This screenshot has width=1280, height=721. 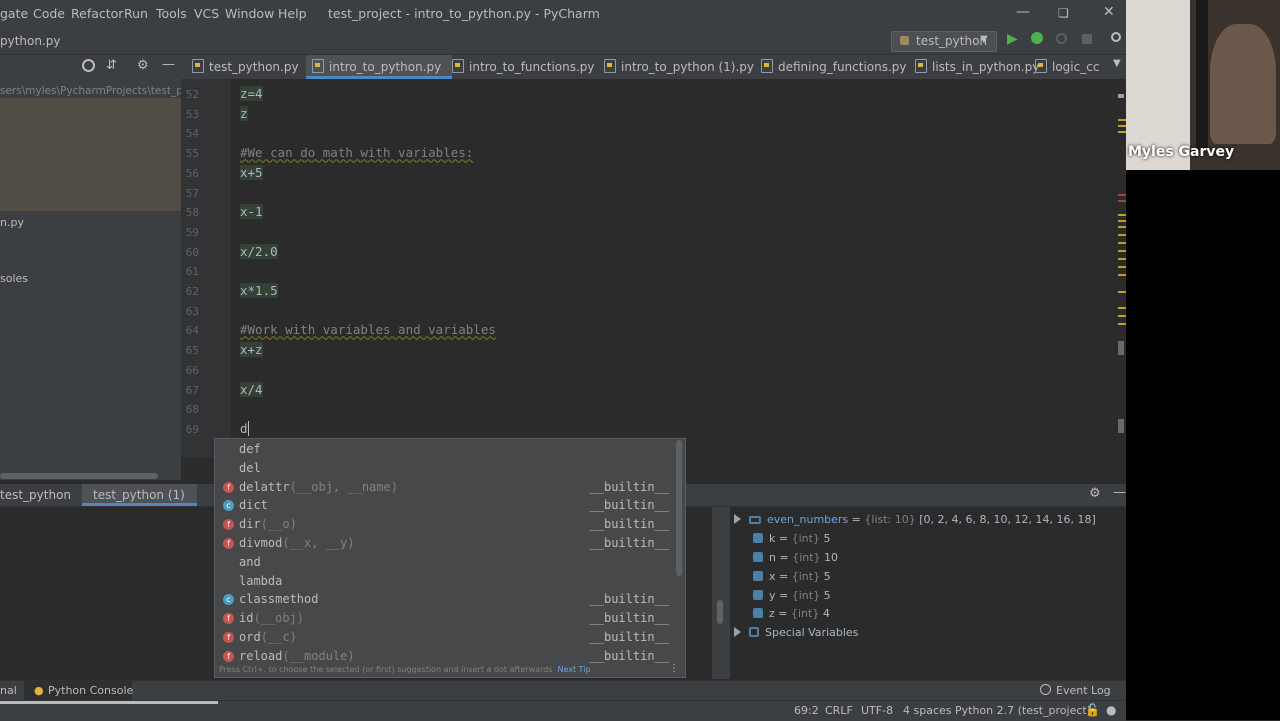 What do you see at coordinates (629, 524) in the screenshot?
I see `completion-source: __builtin__` at bounding box center [629, 524].